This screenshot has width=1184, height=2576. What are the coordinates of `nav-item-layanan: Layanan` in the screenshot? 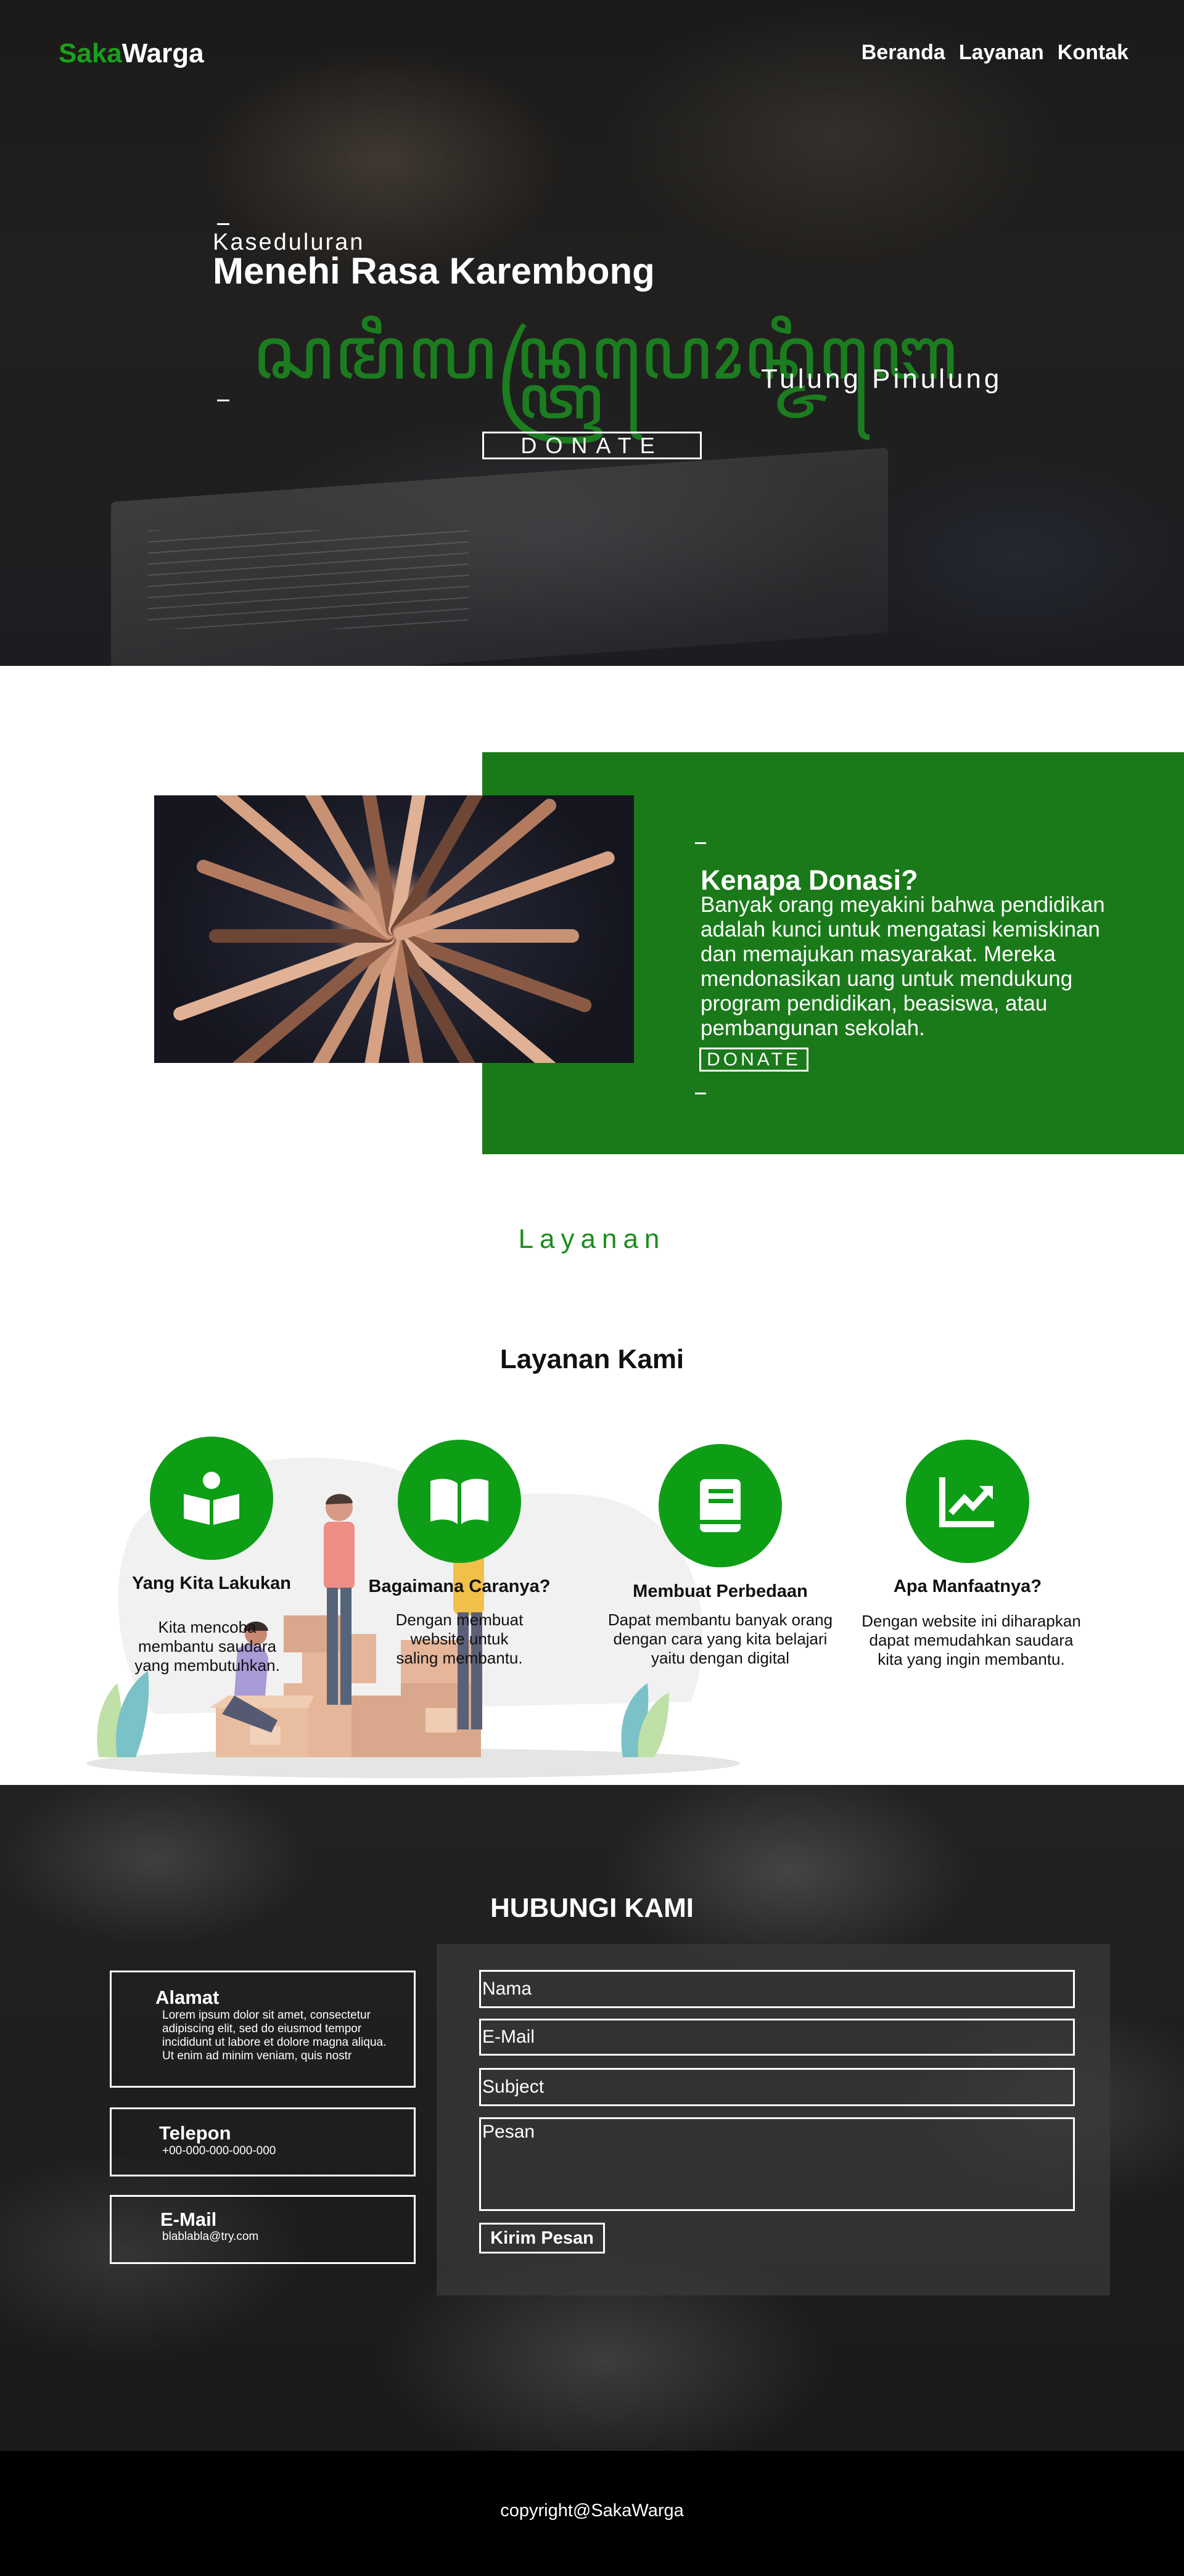 It's located at (1002, 53).